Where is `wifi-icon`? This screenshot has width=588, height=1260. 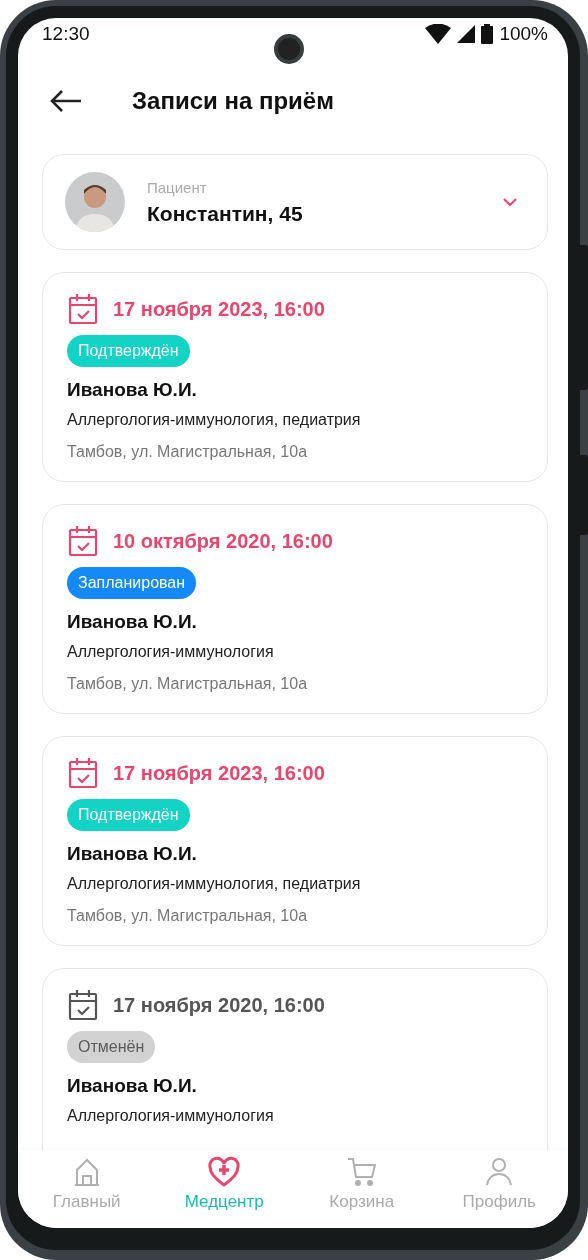
wifi-icon is located at coordinates (438, 34).